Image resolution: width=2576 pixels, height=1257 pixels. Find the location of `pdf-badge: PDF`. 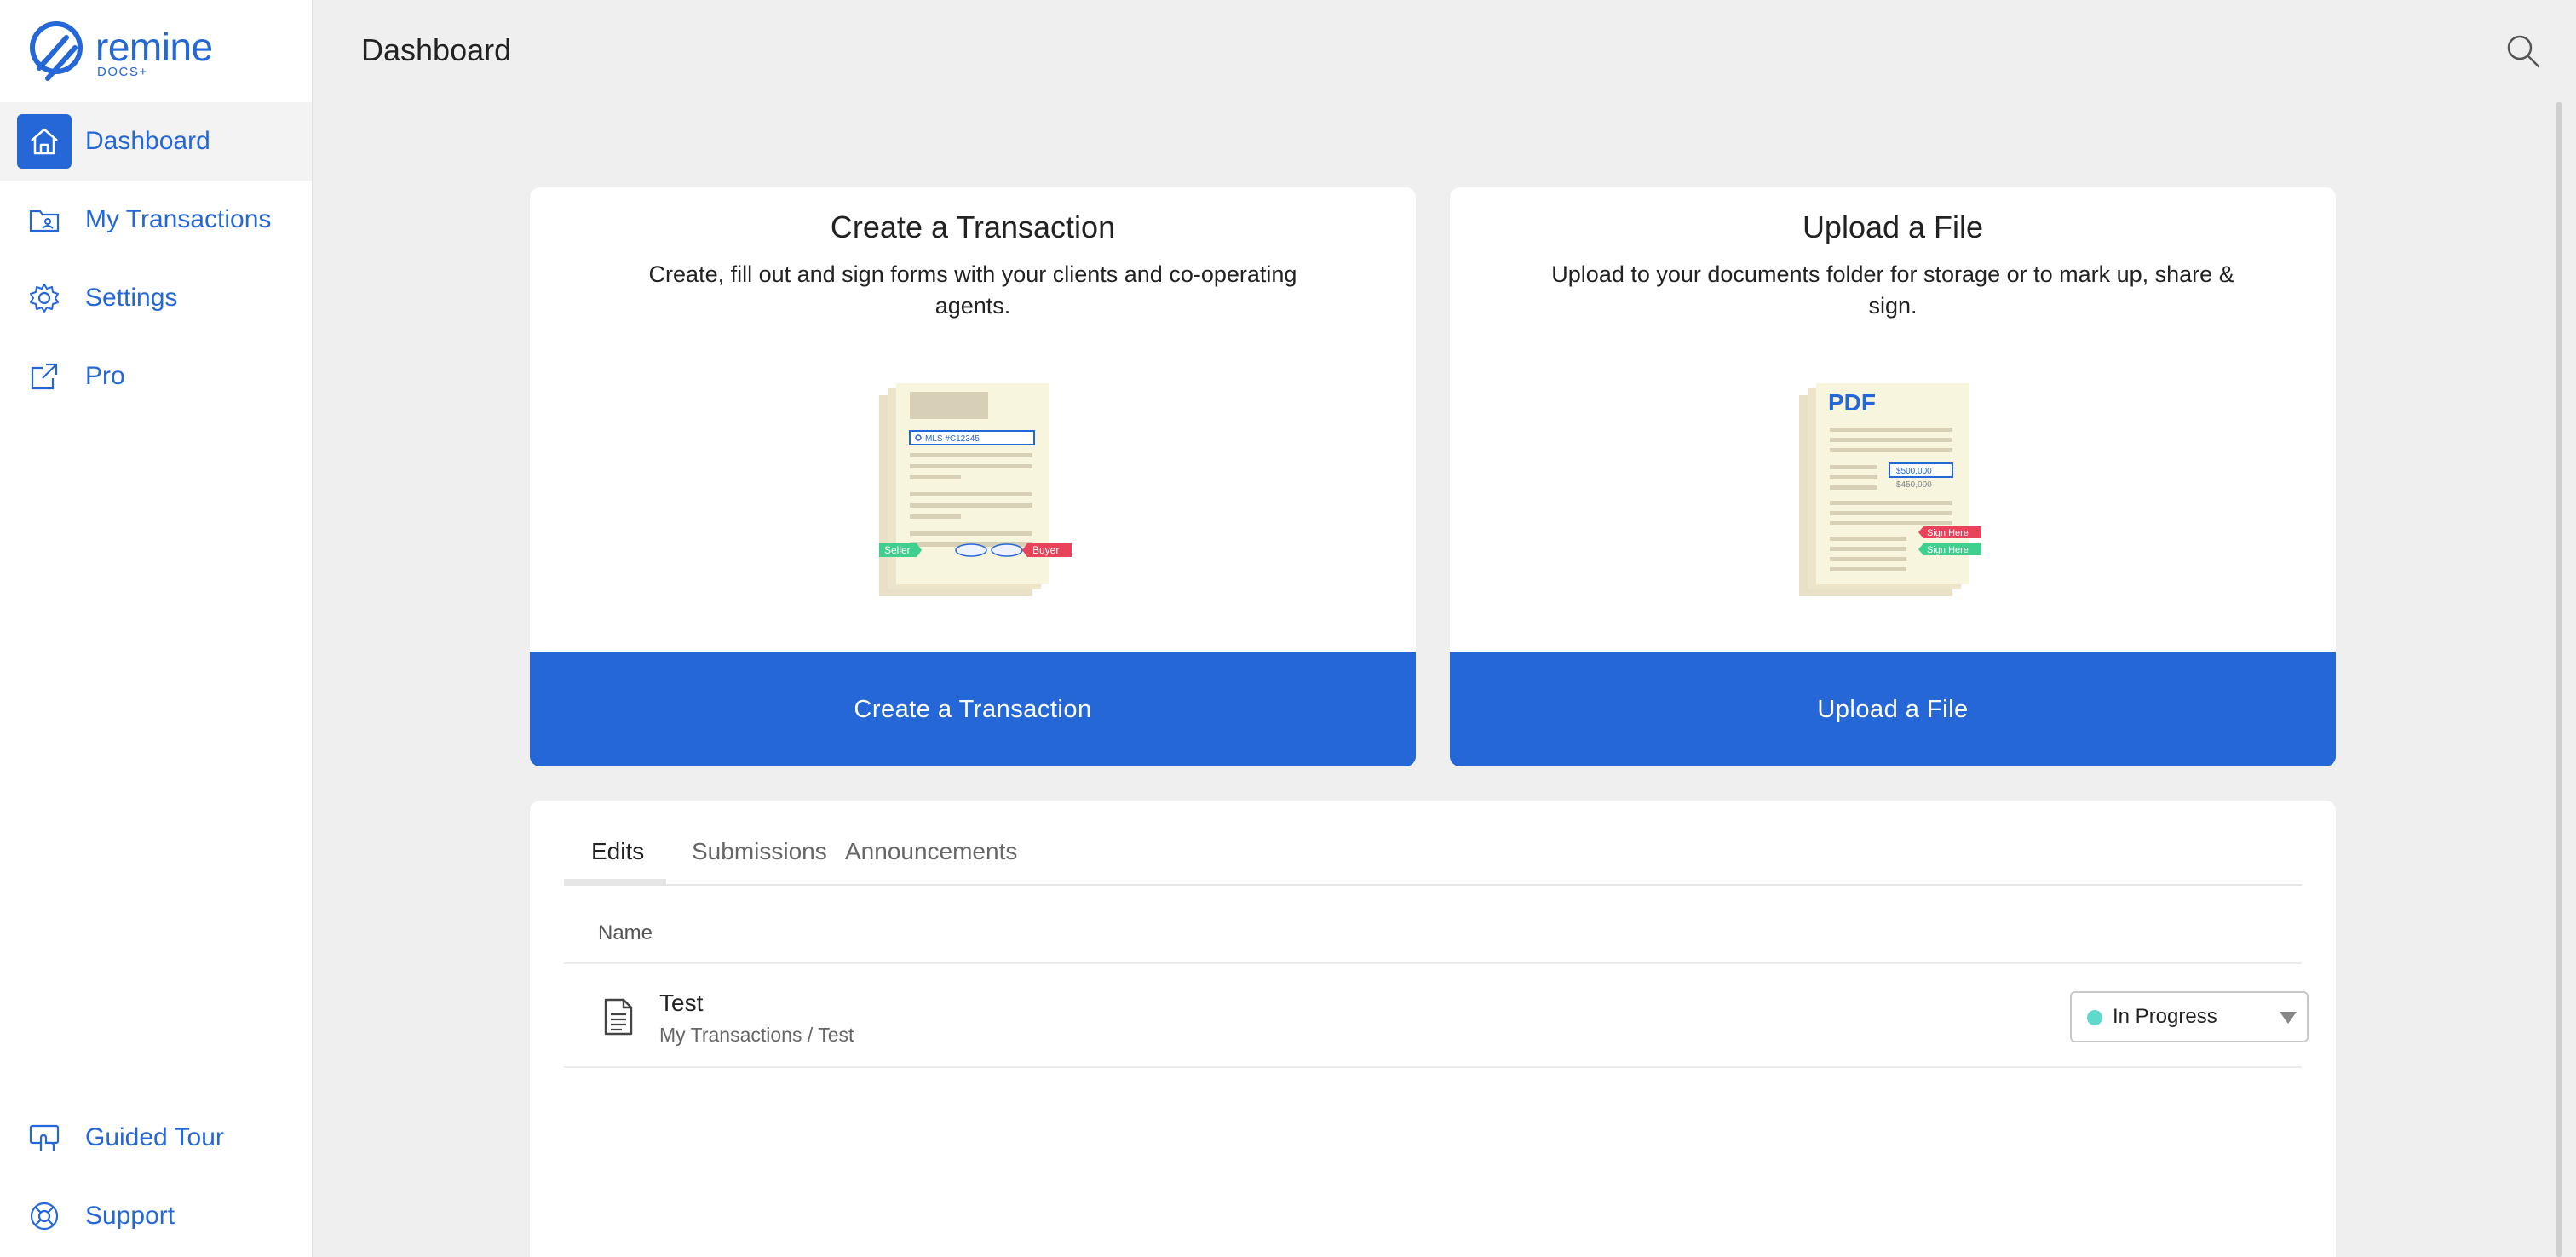

pdf-badge: PDF is located at coordinates (1852, 402).